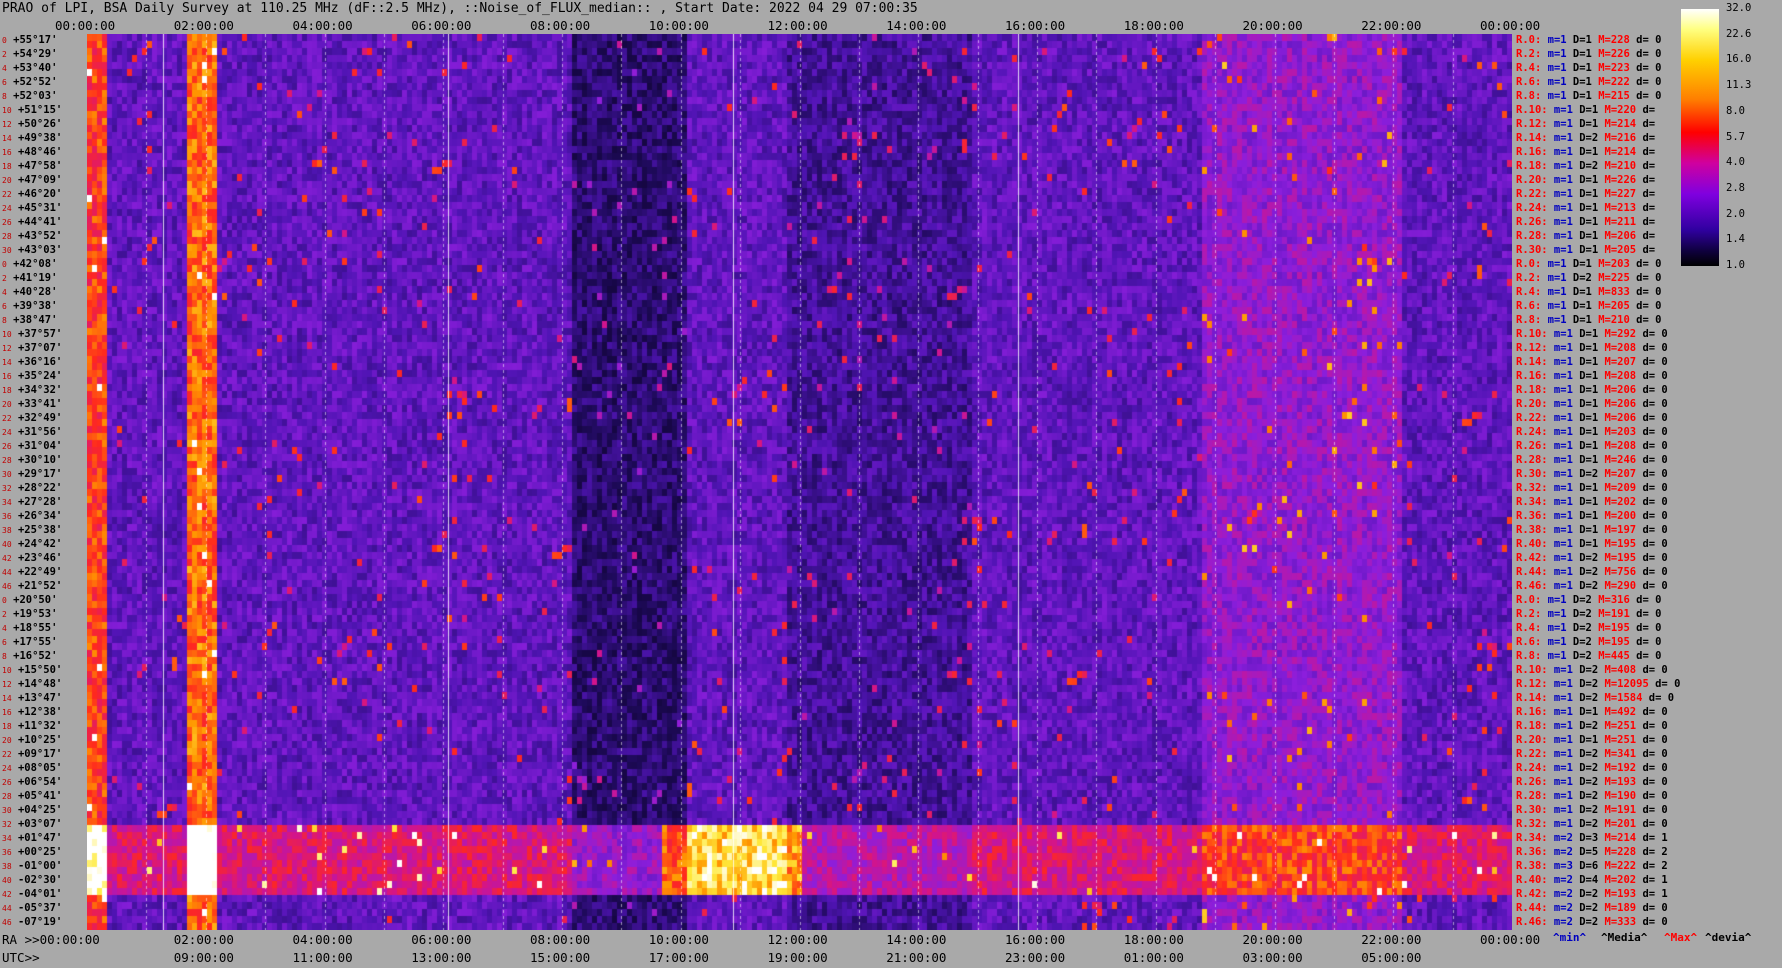 The width and height of the screenshot is (1782, 968). What do you see at coordinates (203, 957) in the screenshot?
I see `utc-axis-tick-label: 09:00:00` at bounding box center [203, 957].